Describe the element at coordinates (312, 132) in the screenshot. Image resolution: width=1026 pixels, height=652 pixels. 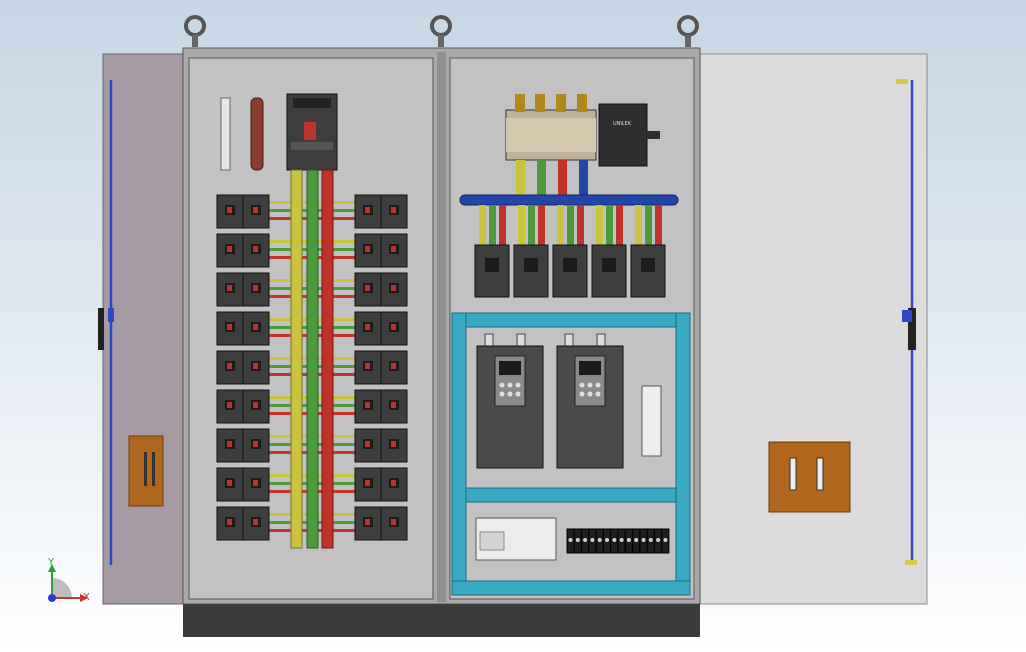
I see `main-incoming-breaker` at that location.